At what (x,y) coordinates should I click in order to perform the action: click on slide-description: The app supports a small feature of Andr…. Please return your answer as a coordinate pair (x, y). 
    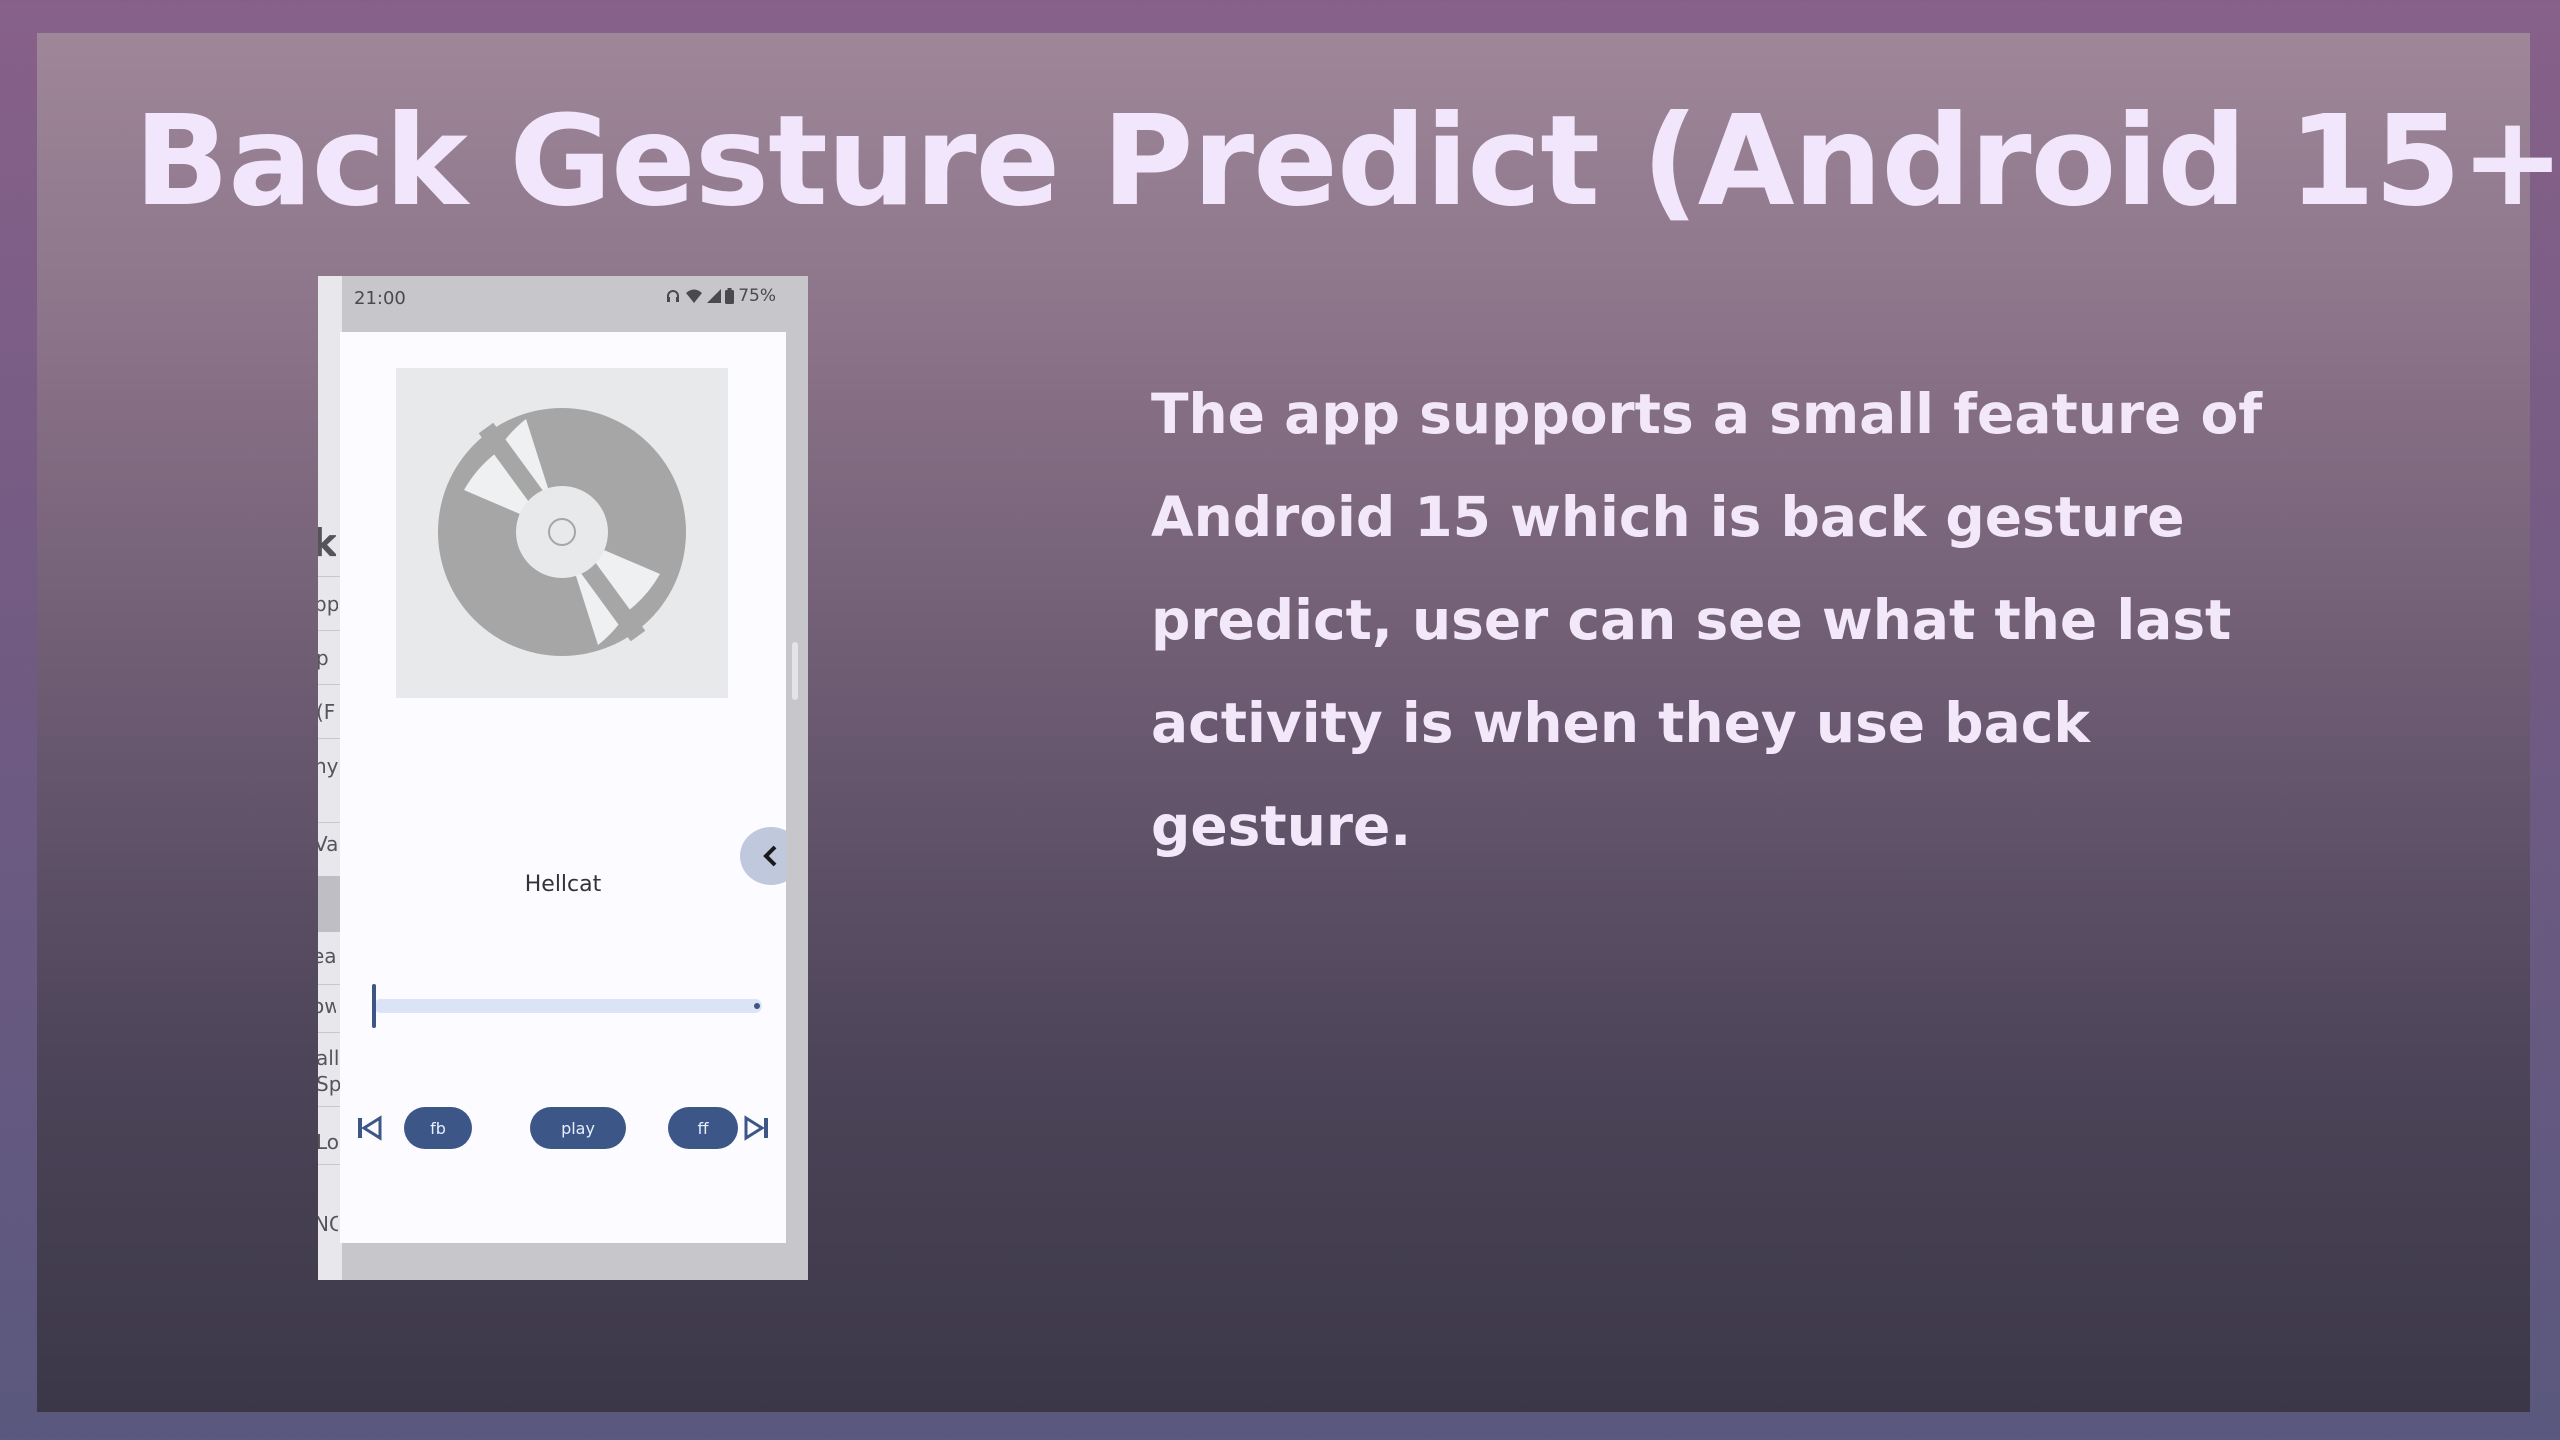
    Looking at the image, I should click on (1707, 620).